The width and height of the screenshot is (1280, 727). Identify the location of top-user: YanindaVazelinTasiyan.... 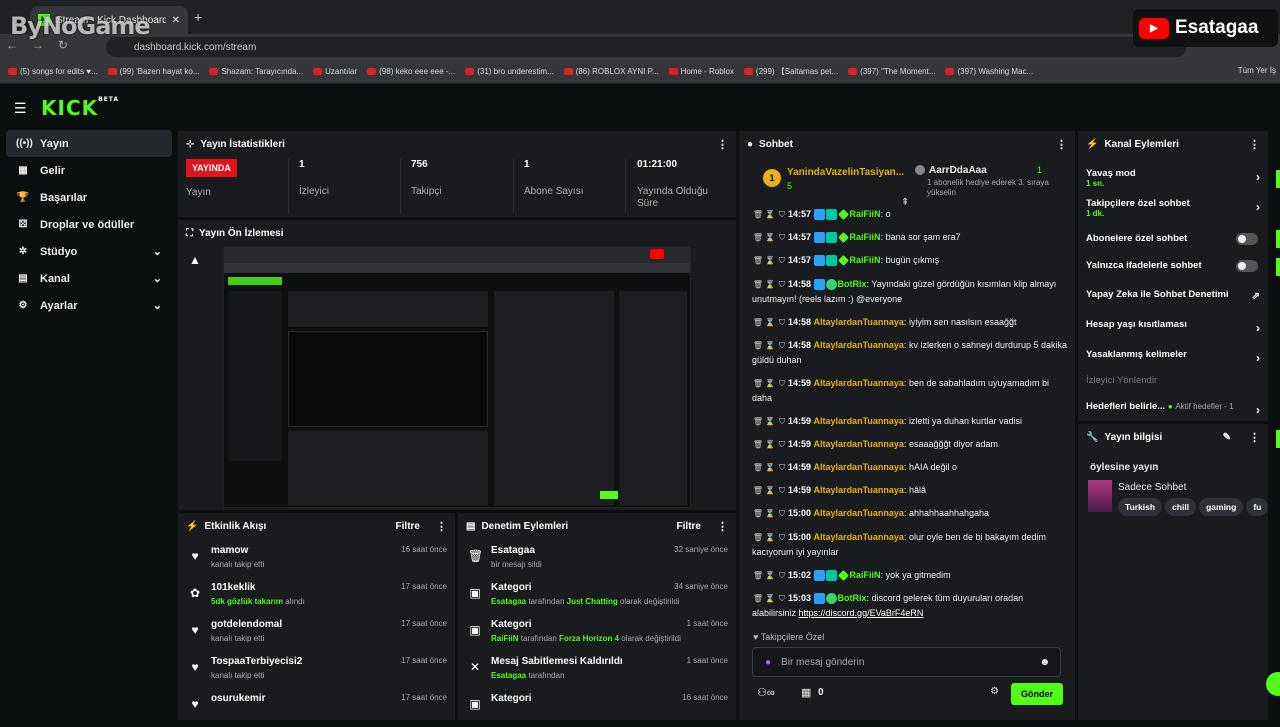
(845, 172).